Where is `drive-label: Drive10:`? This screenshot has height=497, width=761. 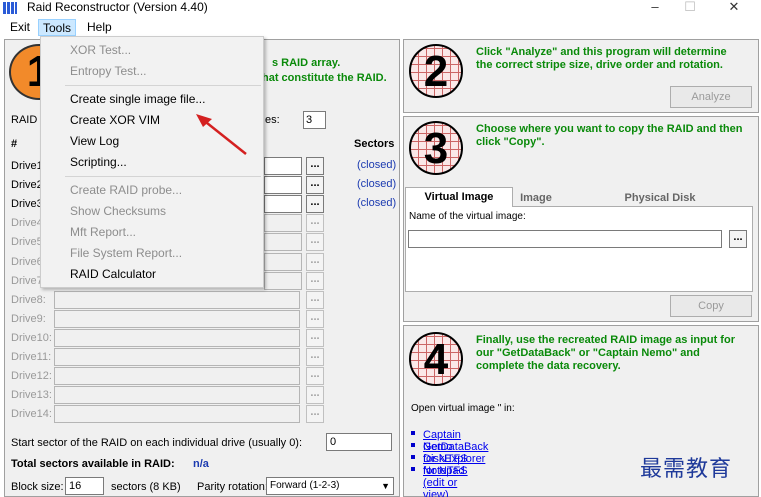
drive-label: Drive10: is located at coordinates (31, 338).